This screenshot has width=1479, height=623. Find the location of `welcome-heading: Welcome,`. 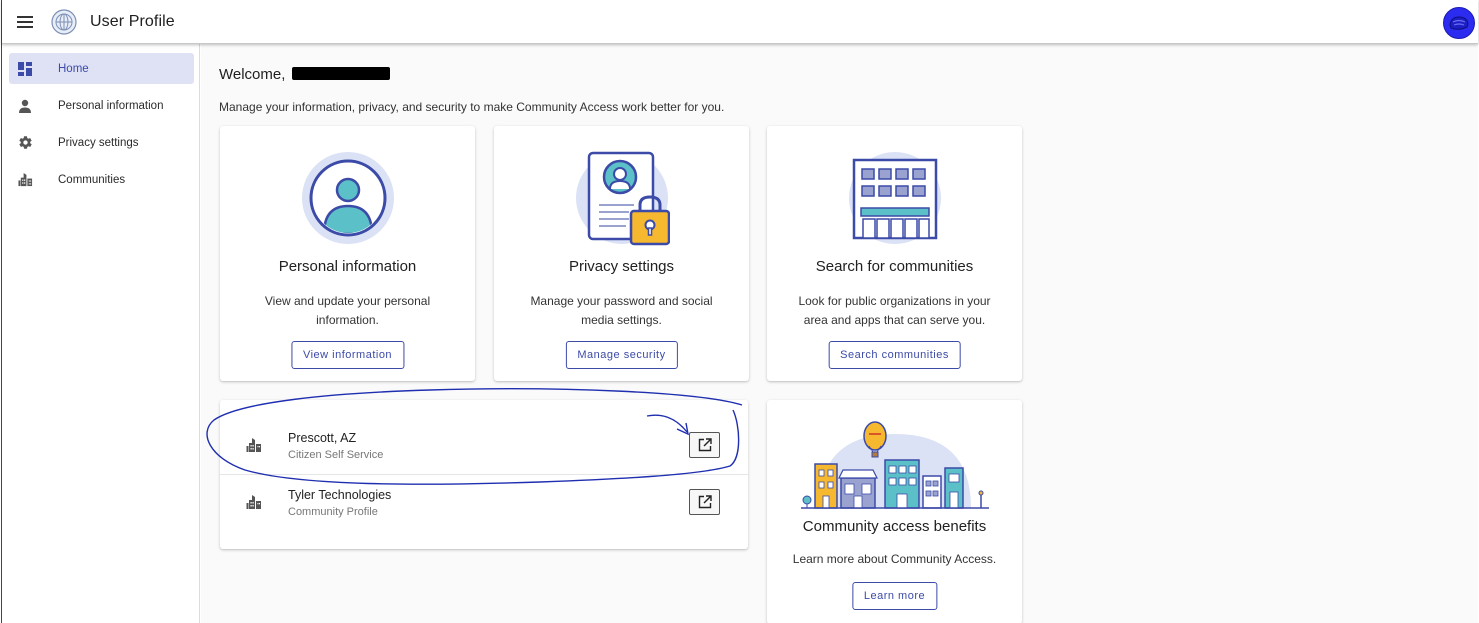

welcome-heading: Welcome, is located at coordinates (304, 74).